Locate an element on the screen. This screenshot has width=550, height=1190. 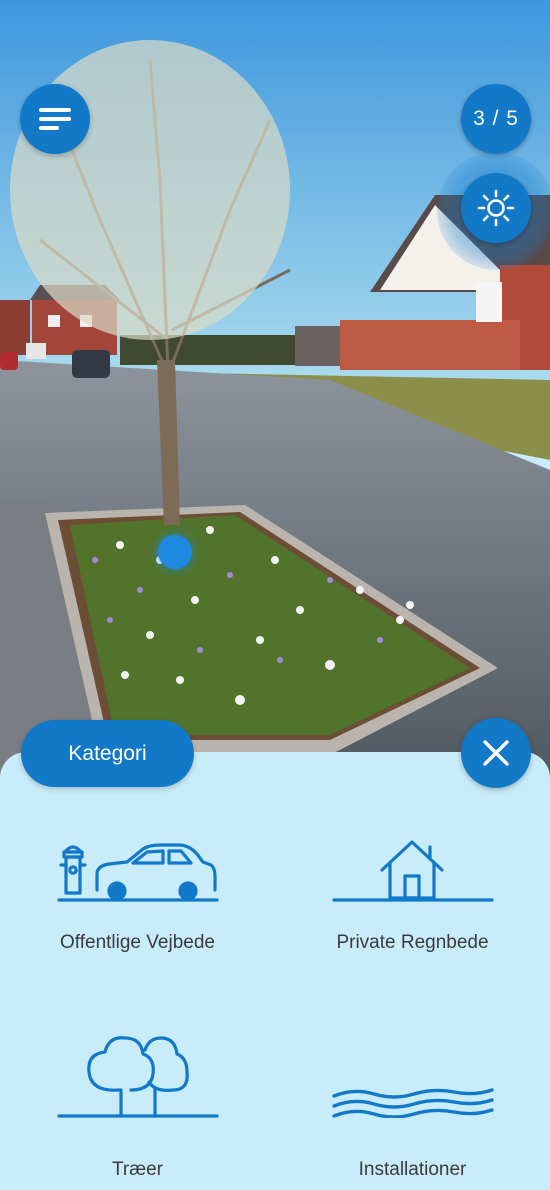
trees-icon is located at coordinates (137, 1077).